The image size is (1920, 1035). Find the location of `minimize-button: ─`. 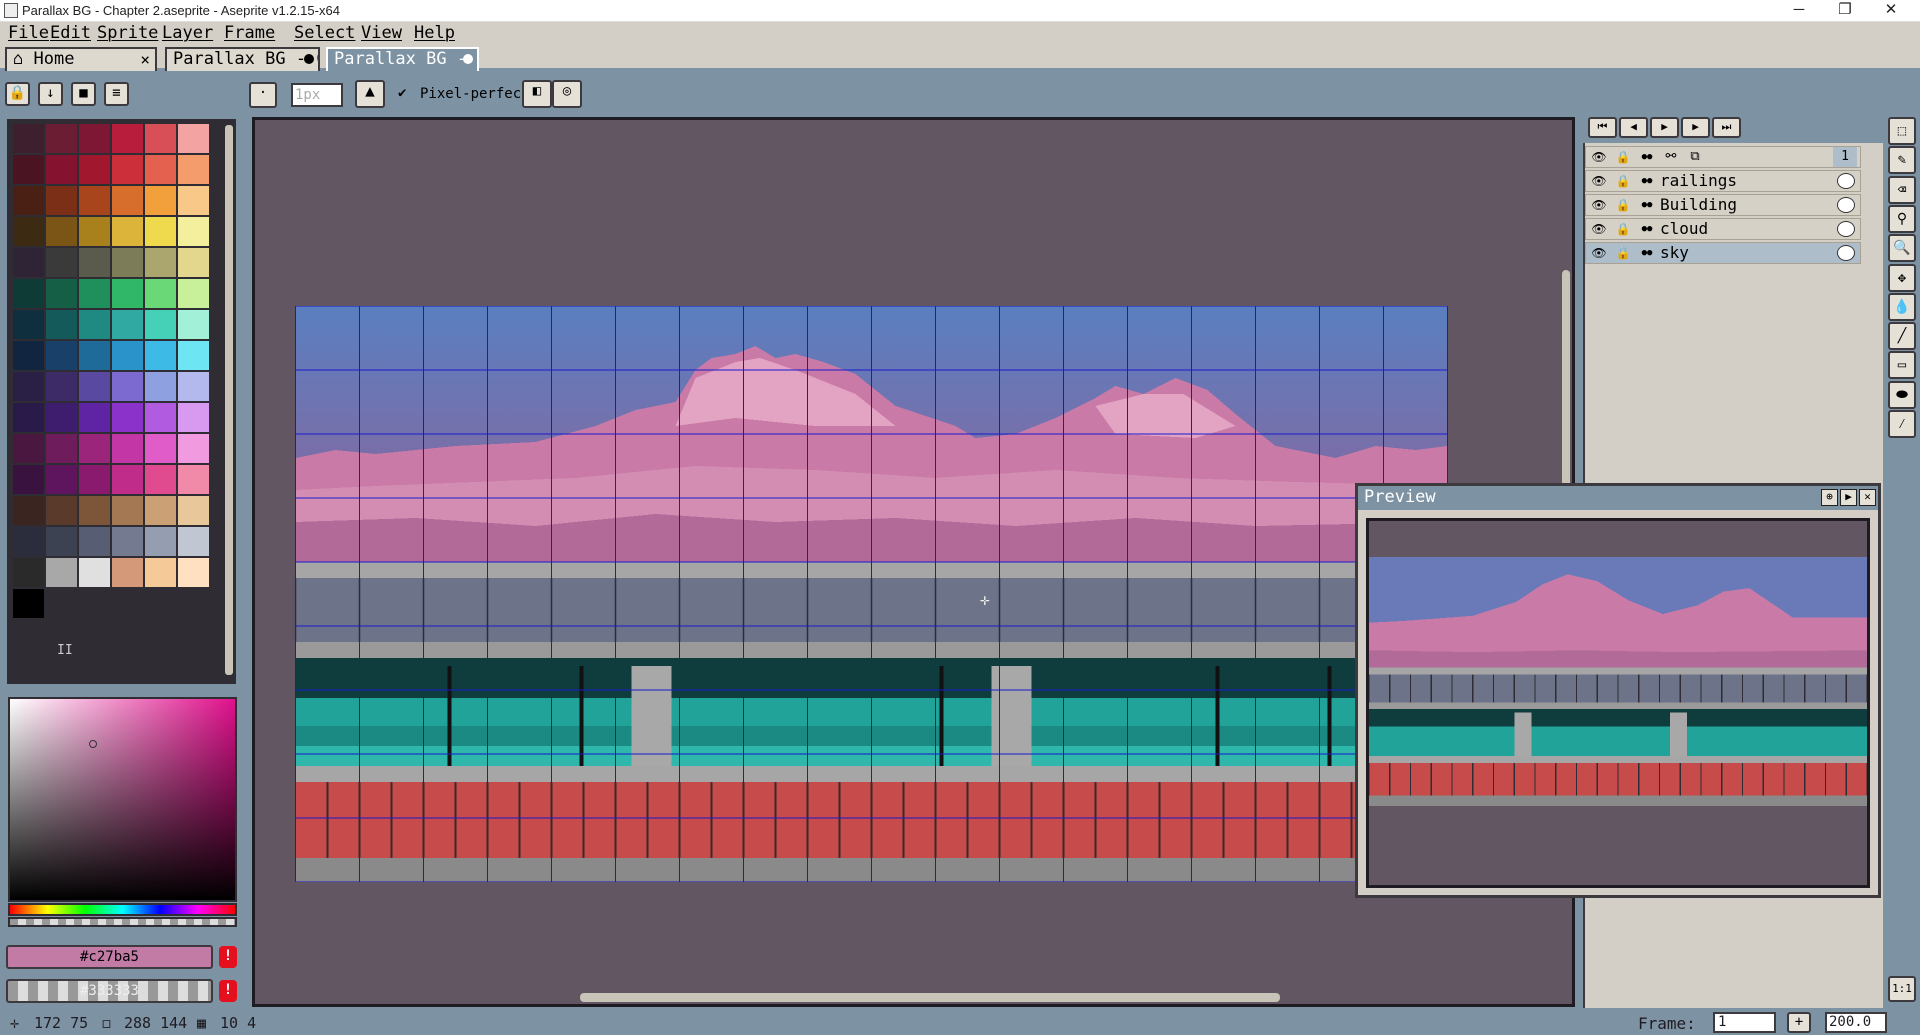

minimize-button: ─ is located at coordinates (1799, 11).